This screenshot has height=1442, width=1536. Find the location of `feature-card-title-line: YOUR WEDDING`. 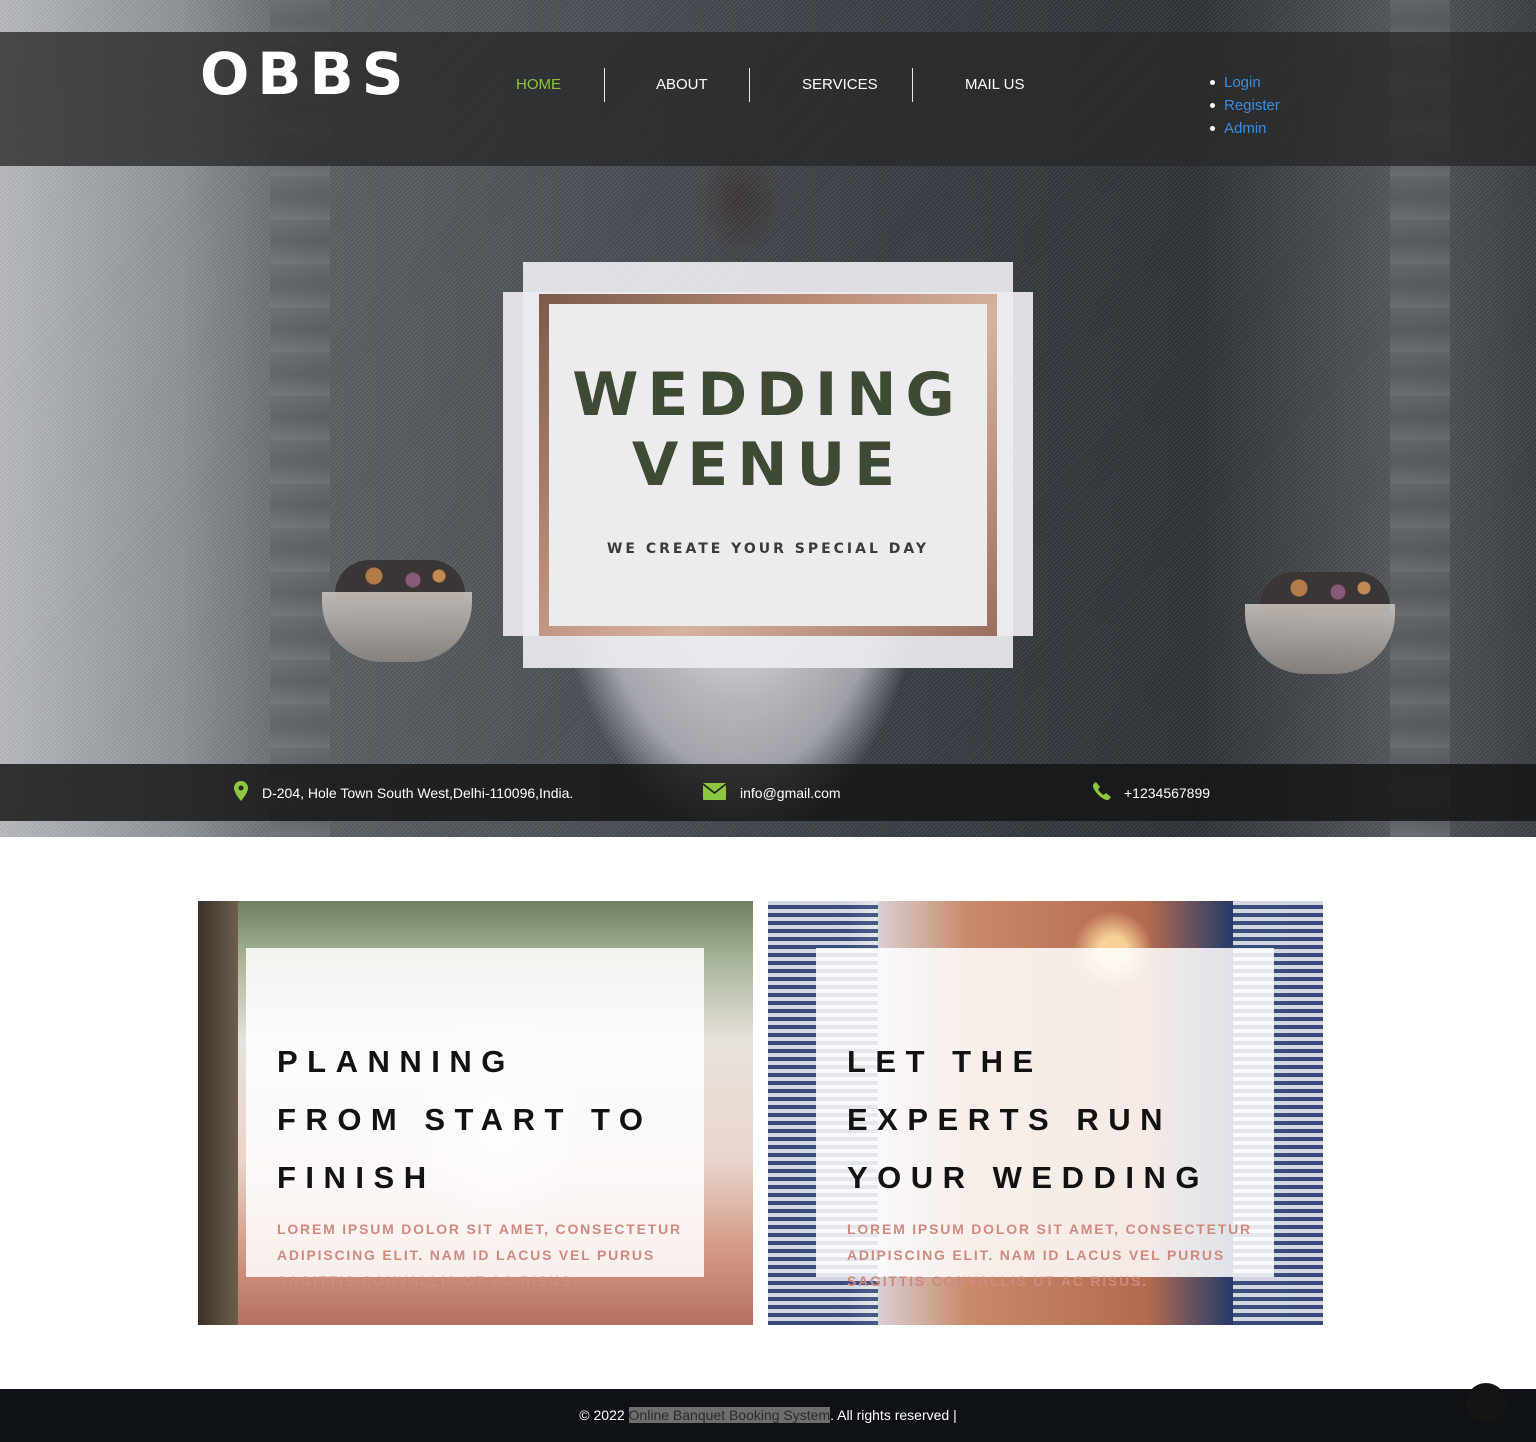

feature-card-title-line: YOUR WEDDING is located at coordinates (1028, 1177).